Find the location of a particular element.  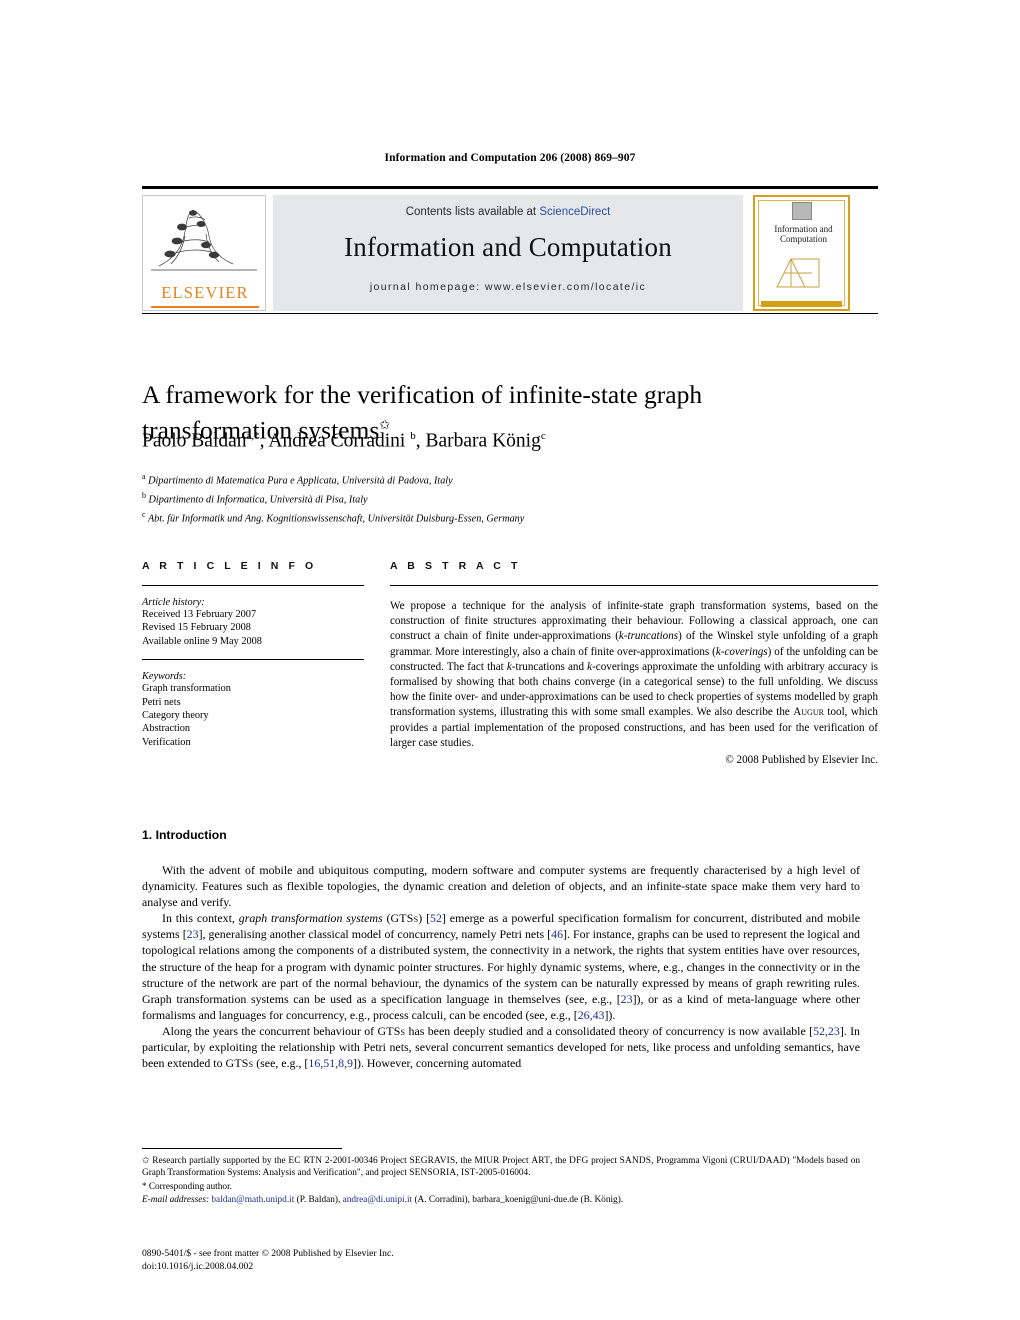

abstract-heading: A B S T R A C T is located at coordinates (455, 566).